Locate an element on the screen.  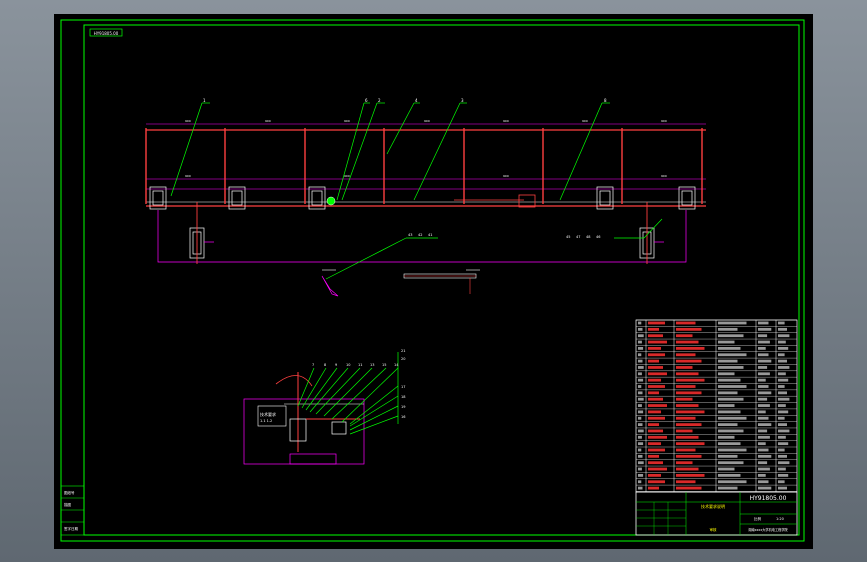
small-part-details is located at coordinates (400, 283).